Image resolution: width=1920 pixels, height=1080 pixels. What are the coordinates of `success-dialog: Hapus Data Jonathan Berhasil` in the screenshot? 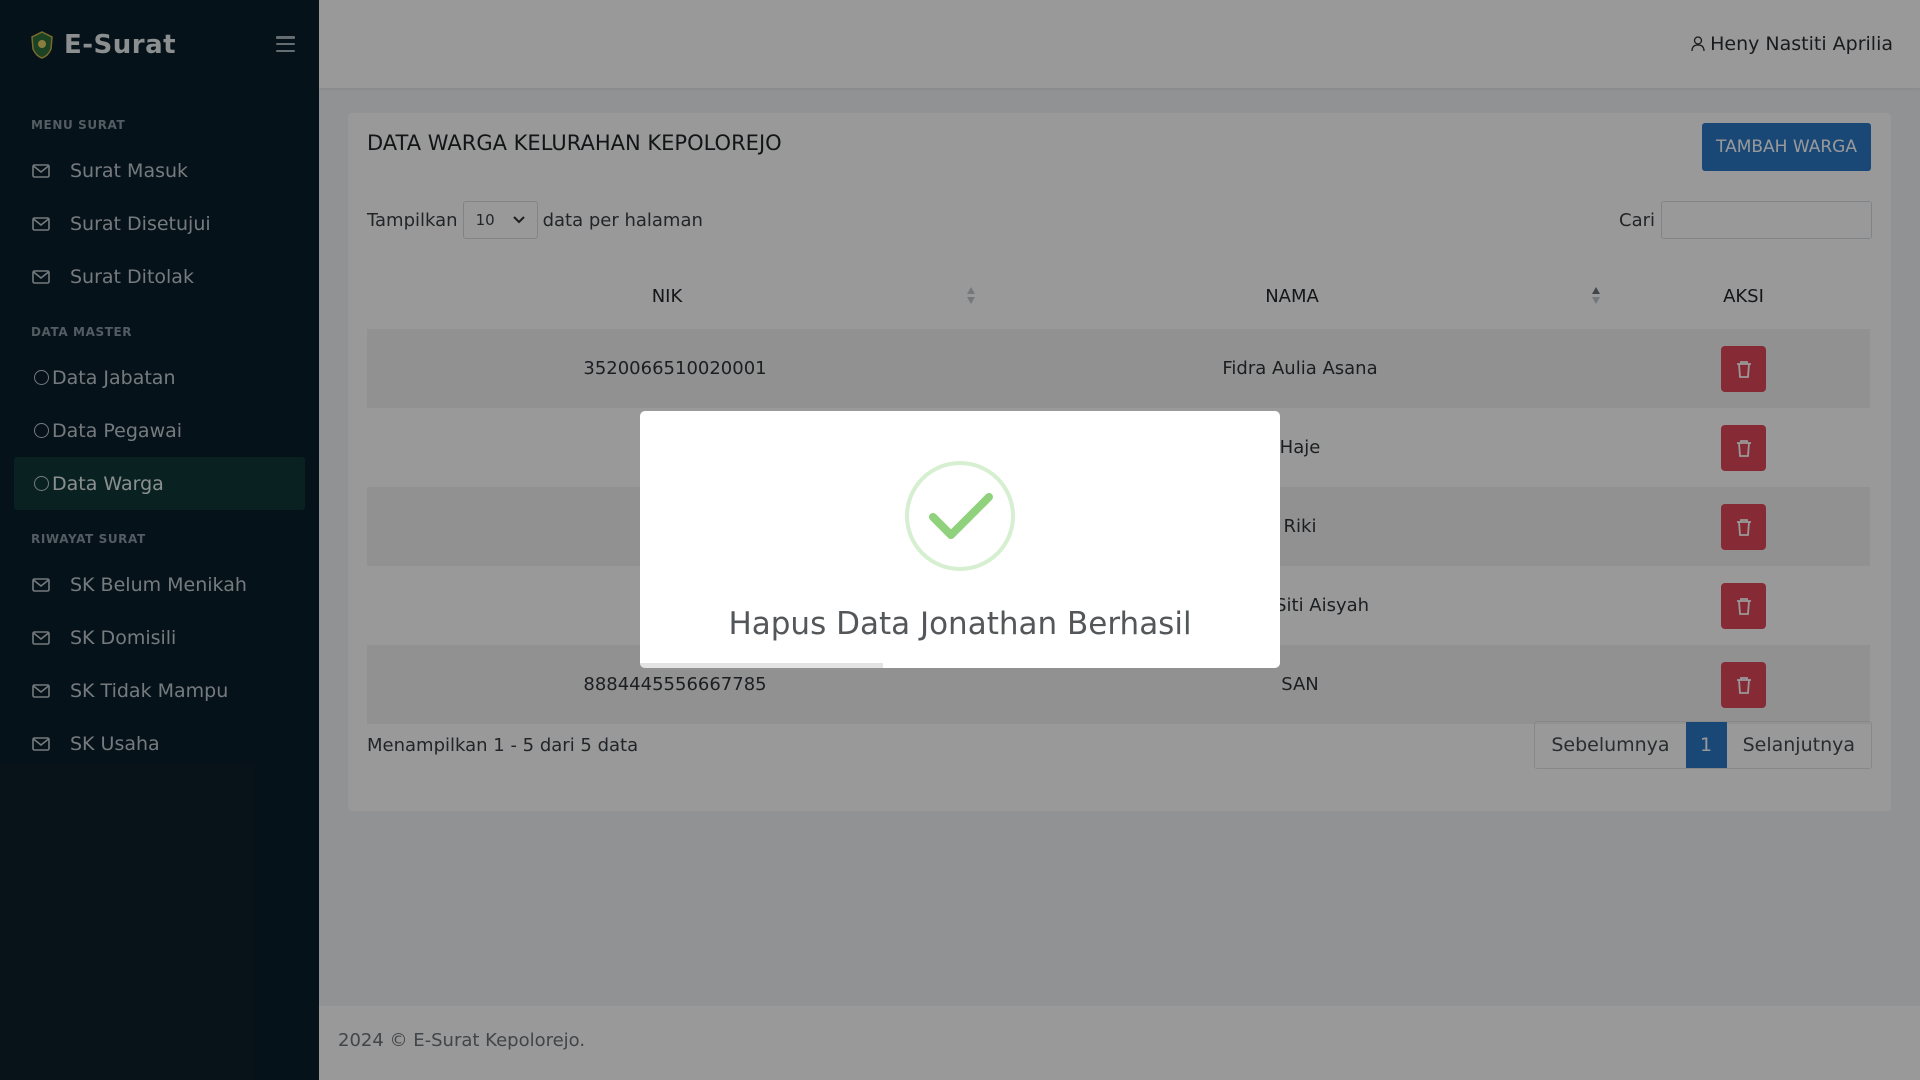 It's located at (960, 539).